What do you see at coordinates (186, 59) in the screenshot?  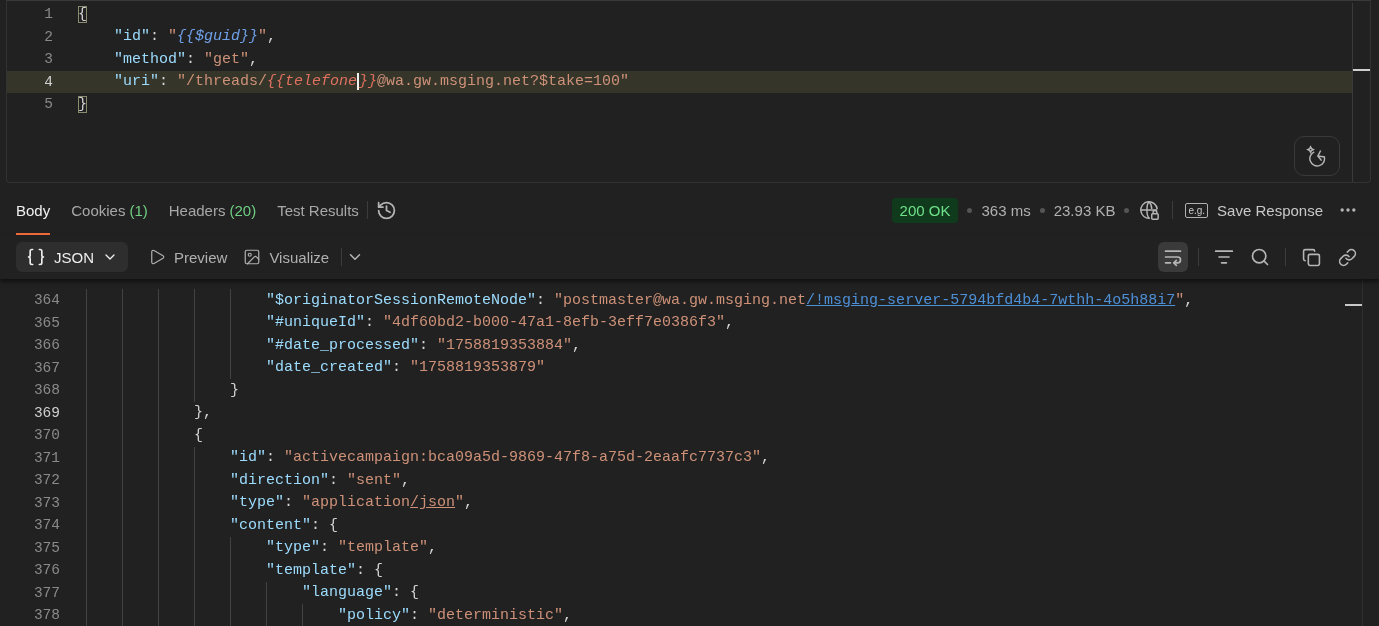 I see `code-line: "method": "get",` at bounding box center [186, 59].